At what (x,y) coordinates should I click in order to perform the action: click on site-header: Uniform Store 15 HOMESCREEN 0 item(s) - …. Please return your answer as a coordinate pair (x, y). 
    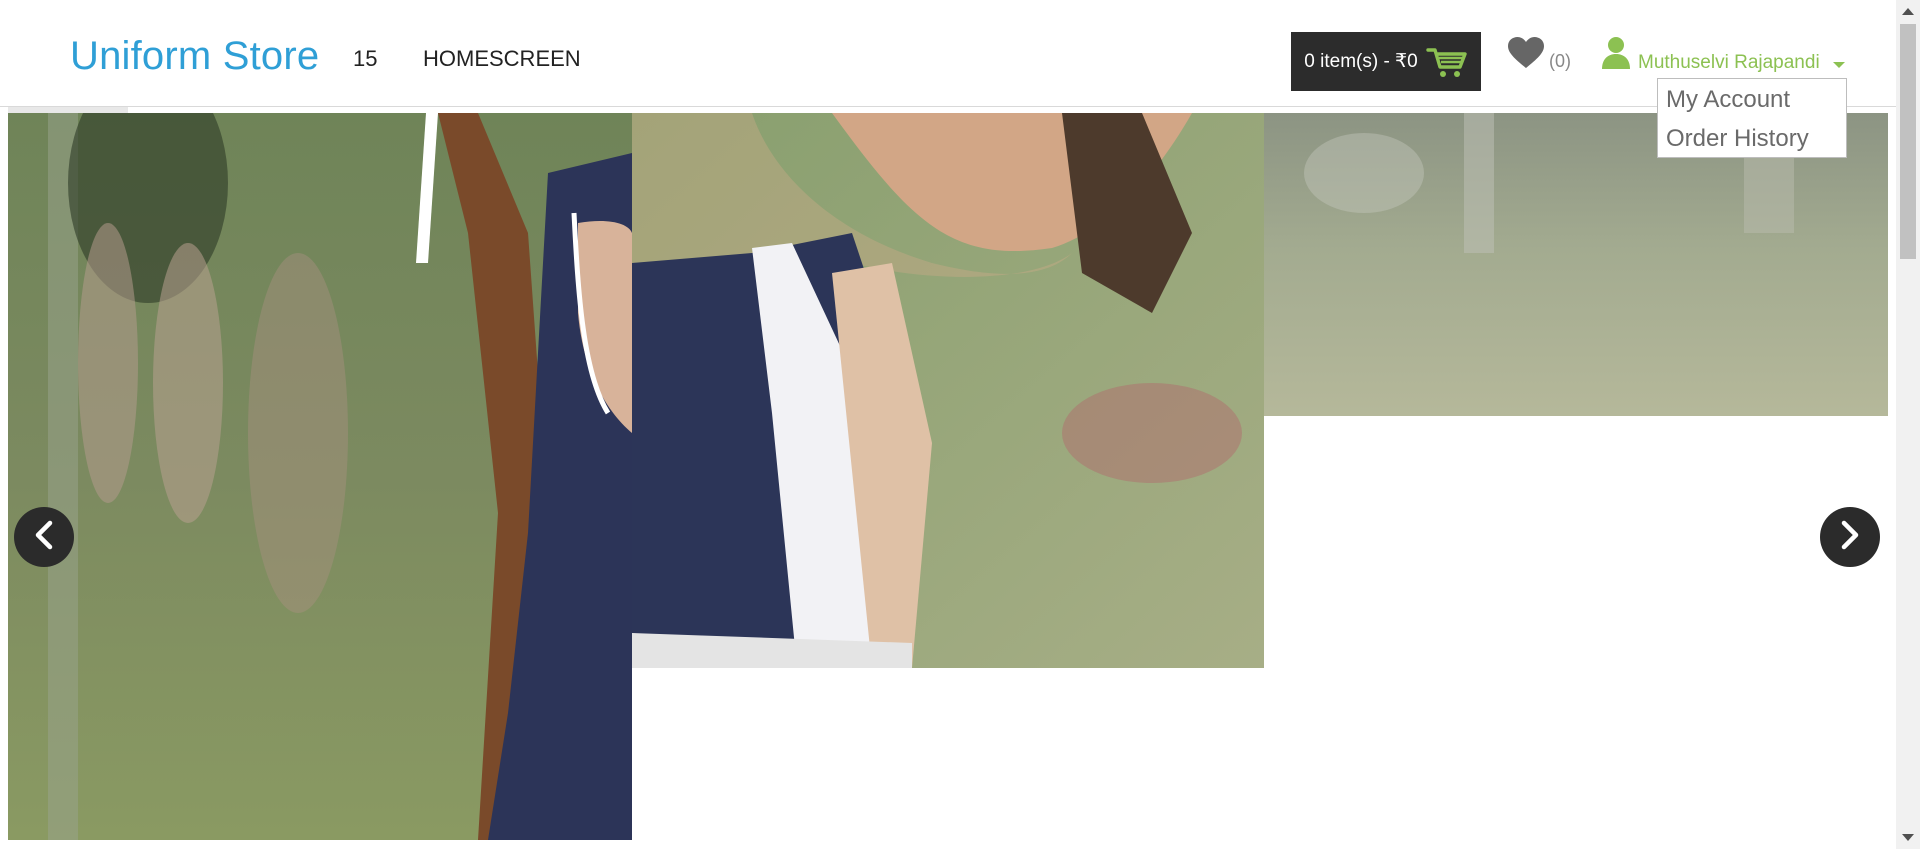
    Looking at the image, I should click on (948, 53).